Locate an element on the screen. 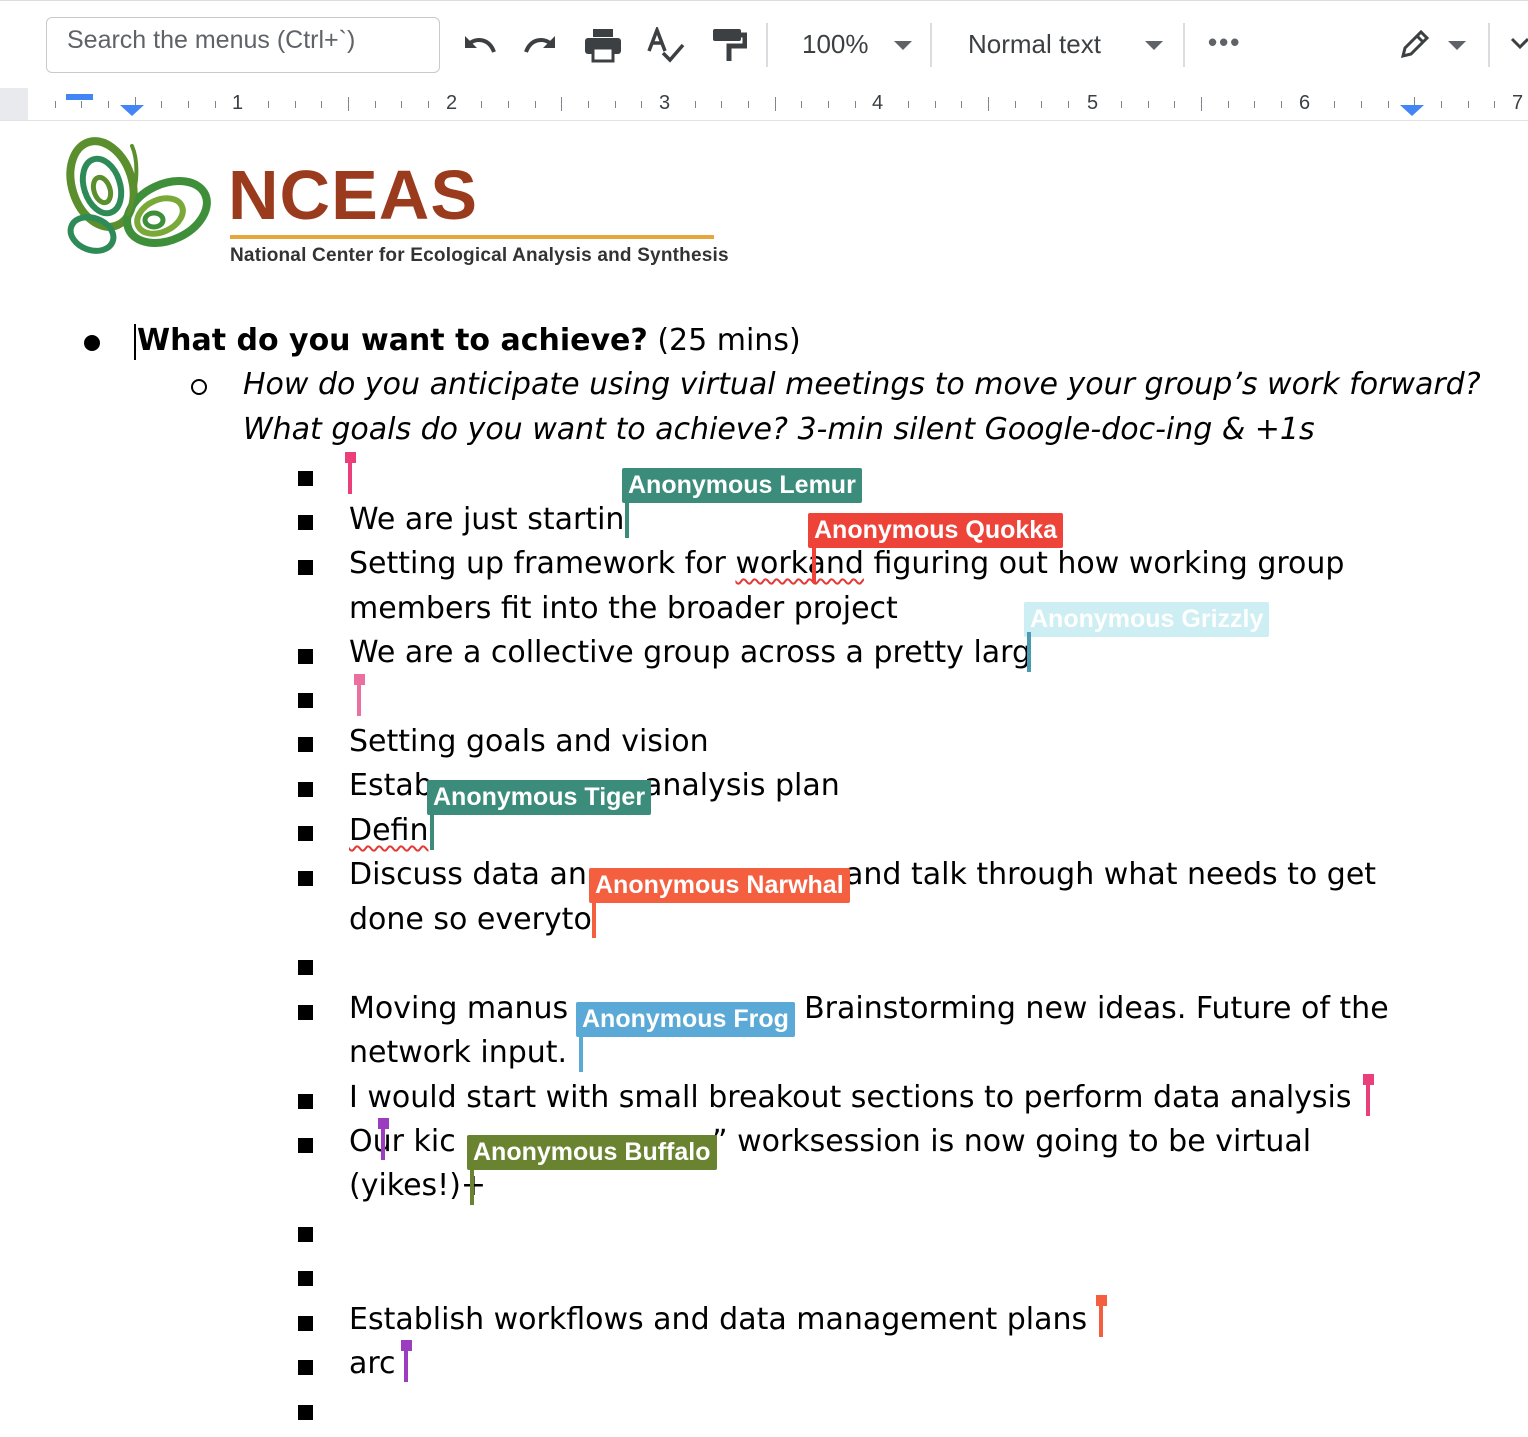 The width and height of the screenshot is (1528, 1437). search-menus-input: Search the menus (Ctrl+`) is located at coordinates (243, 45).